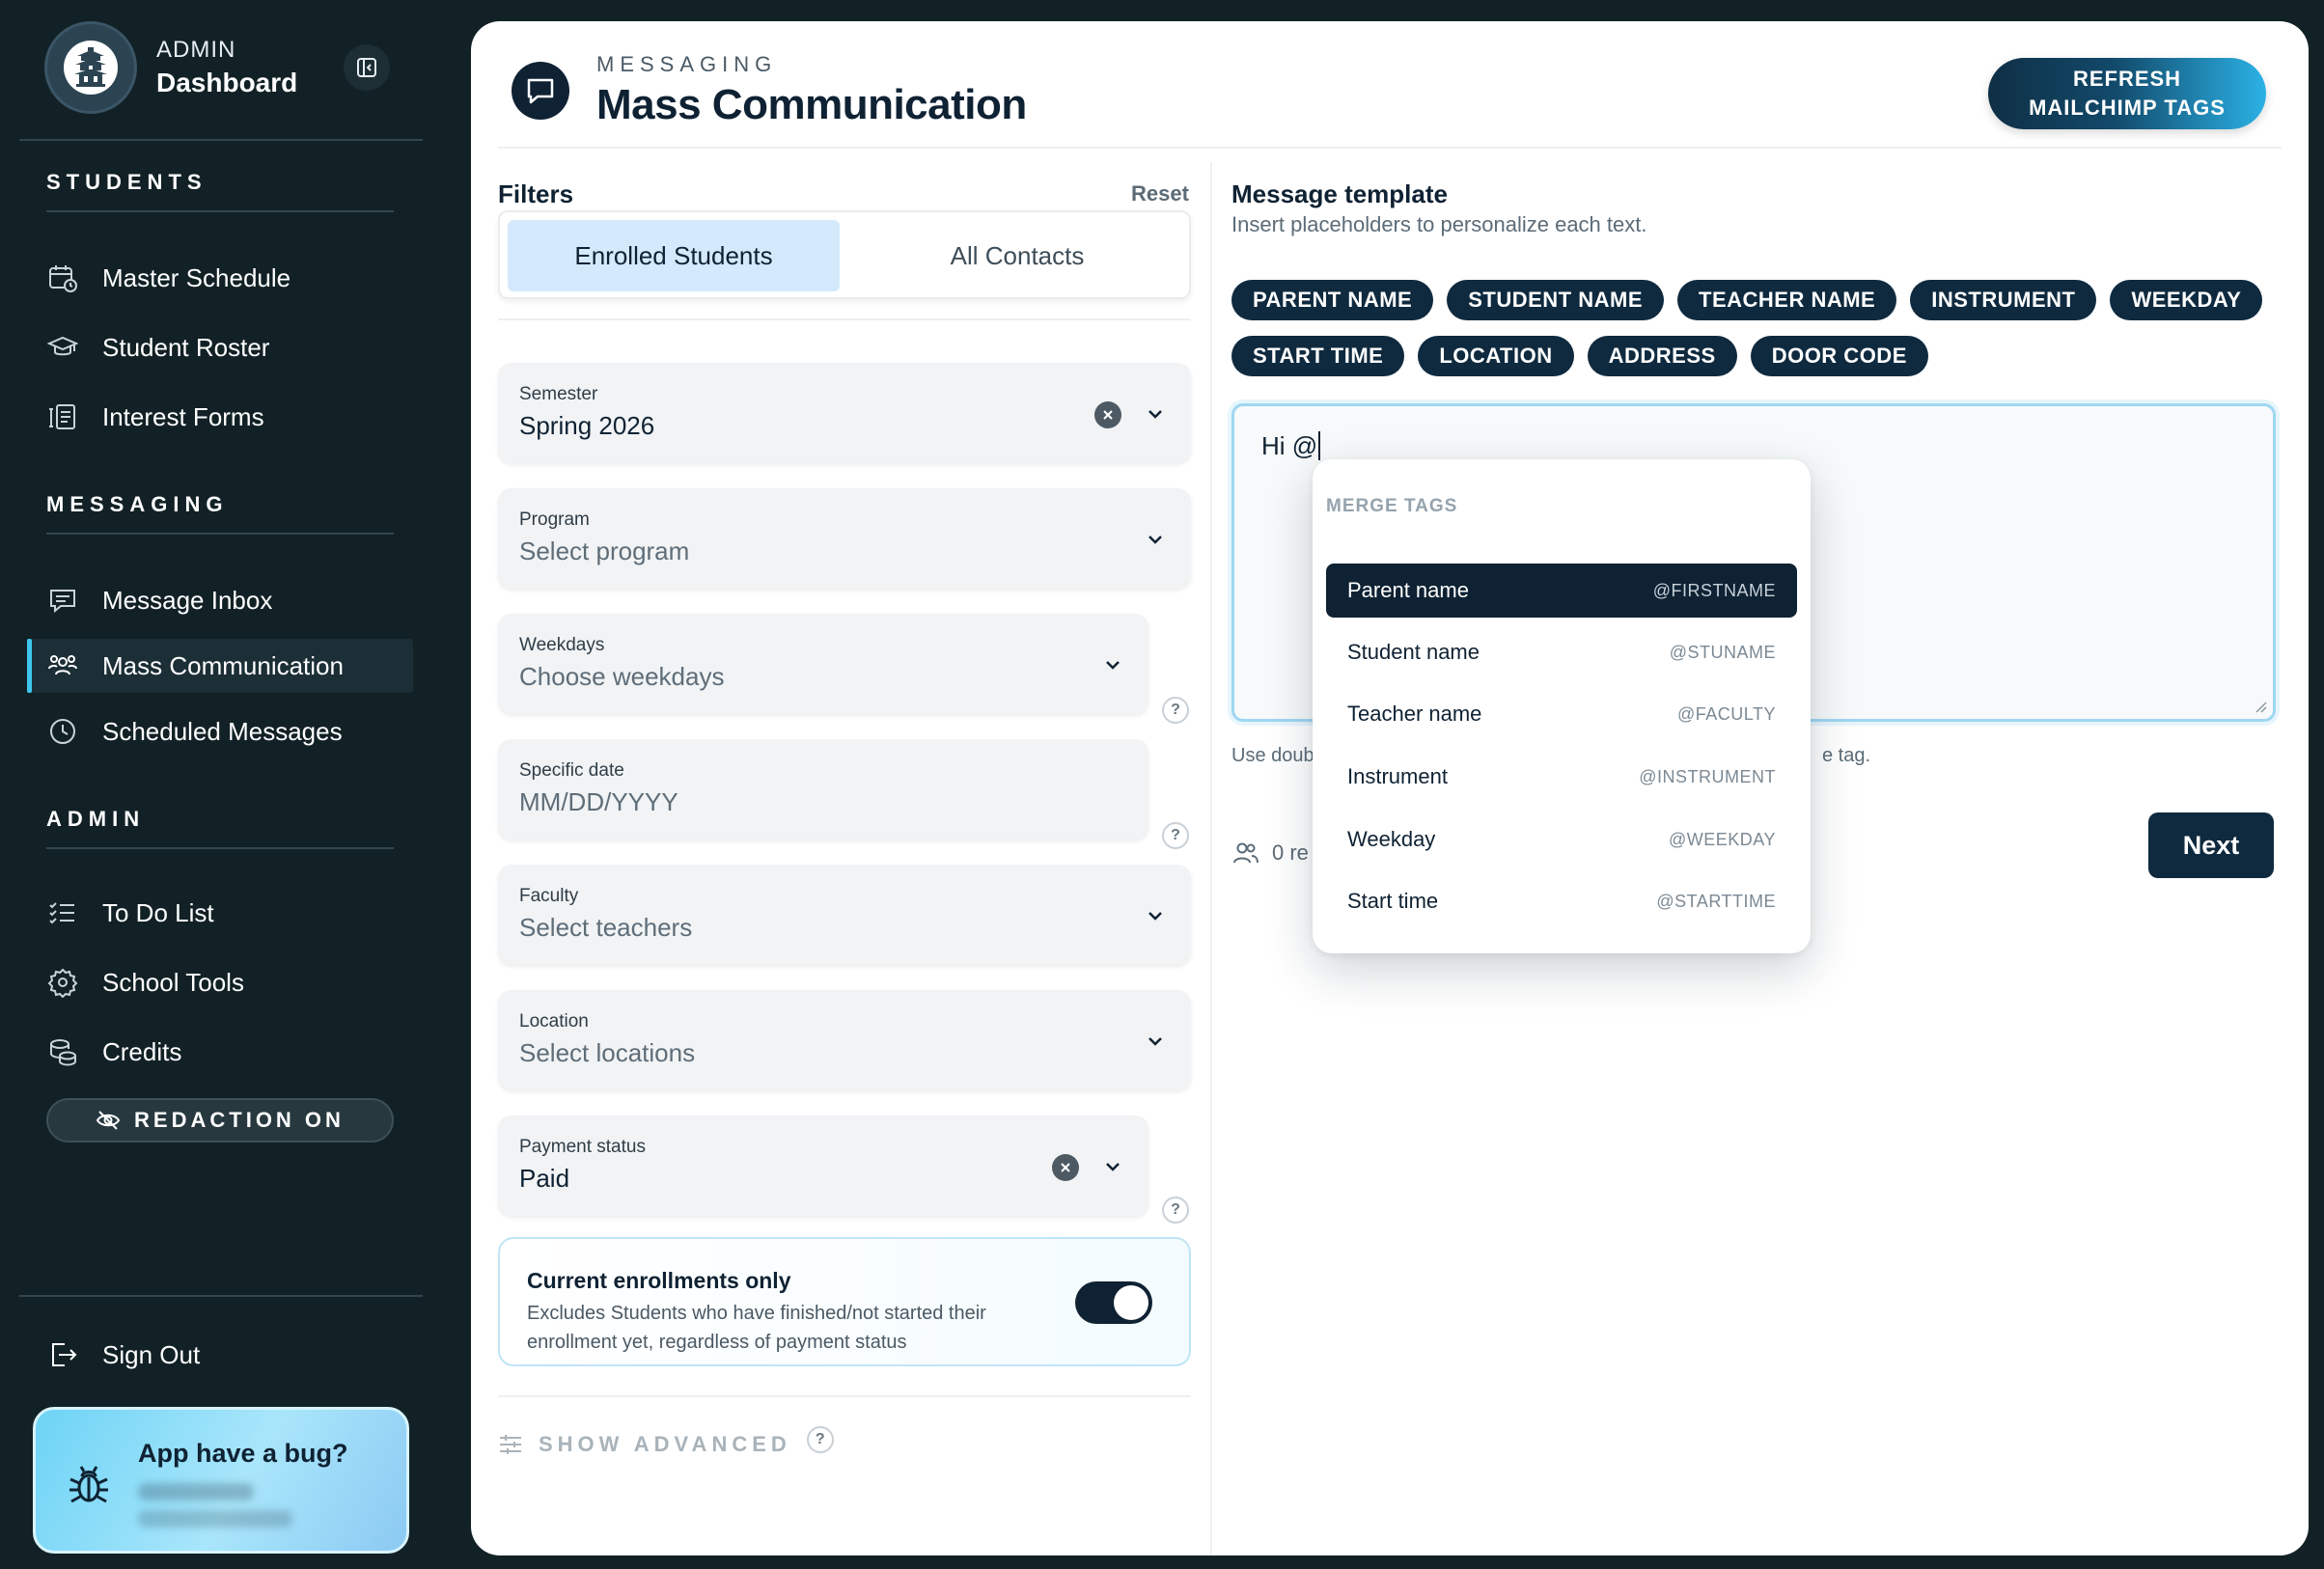 Image resolution: width=2324 pixels, height=1569 pixels. I want to click on sign-out-label: Sign Out, so click(151, 1354).